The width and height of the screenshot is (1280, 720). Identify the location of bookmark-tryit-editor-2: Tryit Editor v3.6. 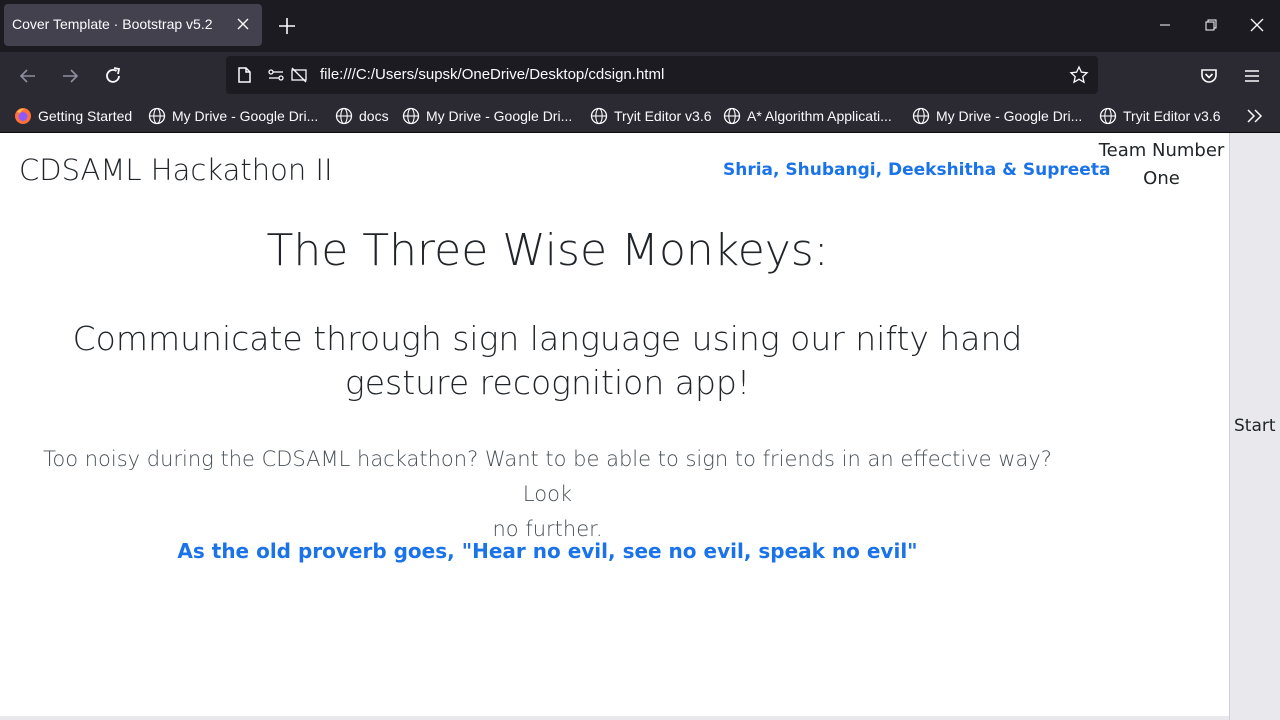
(1160, 116).